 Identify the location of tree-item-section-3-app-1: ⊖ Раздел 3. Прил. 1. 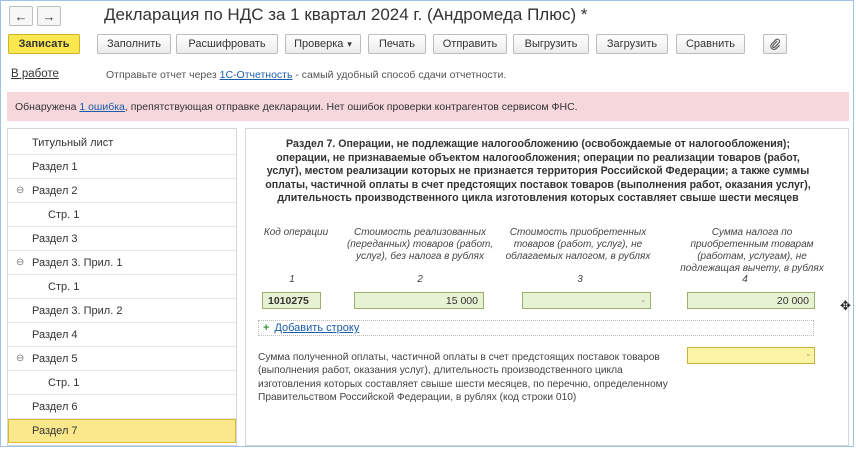
(122, 263).